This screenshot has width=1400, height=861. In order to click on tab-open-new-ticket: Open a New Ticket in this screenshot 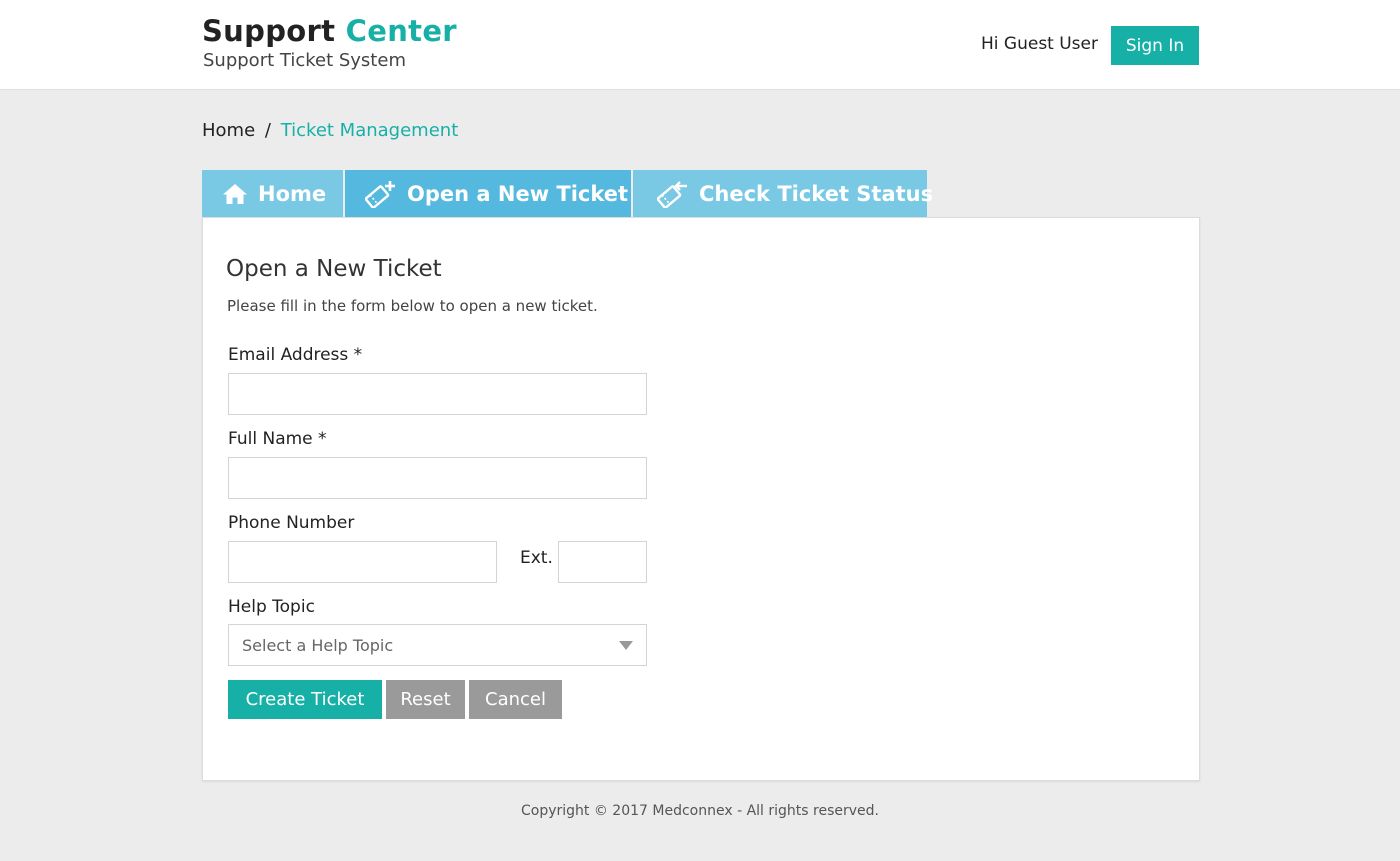, I will do `click(488, 194)`.